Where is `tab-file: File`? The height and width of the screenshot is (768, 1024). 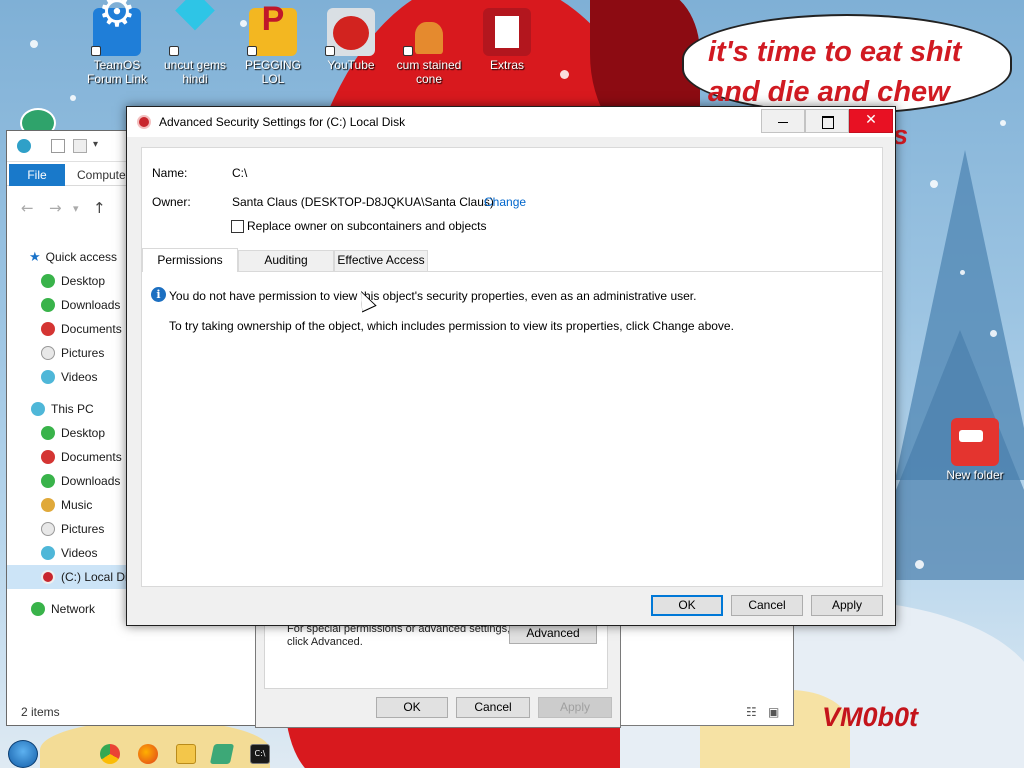
tab-file: File is located at coordinates (37, 175).